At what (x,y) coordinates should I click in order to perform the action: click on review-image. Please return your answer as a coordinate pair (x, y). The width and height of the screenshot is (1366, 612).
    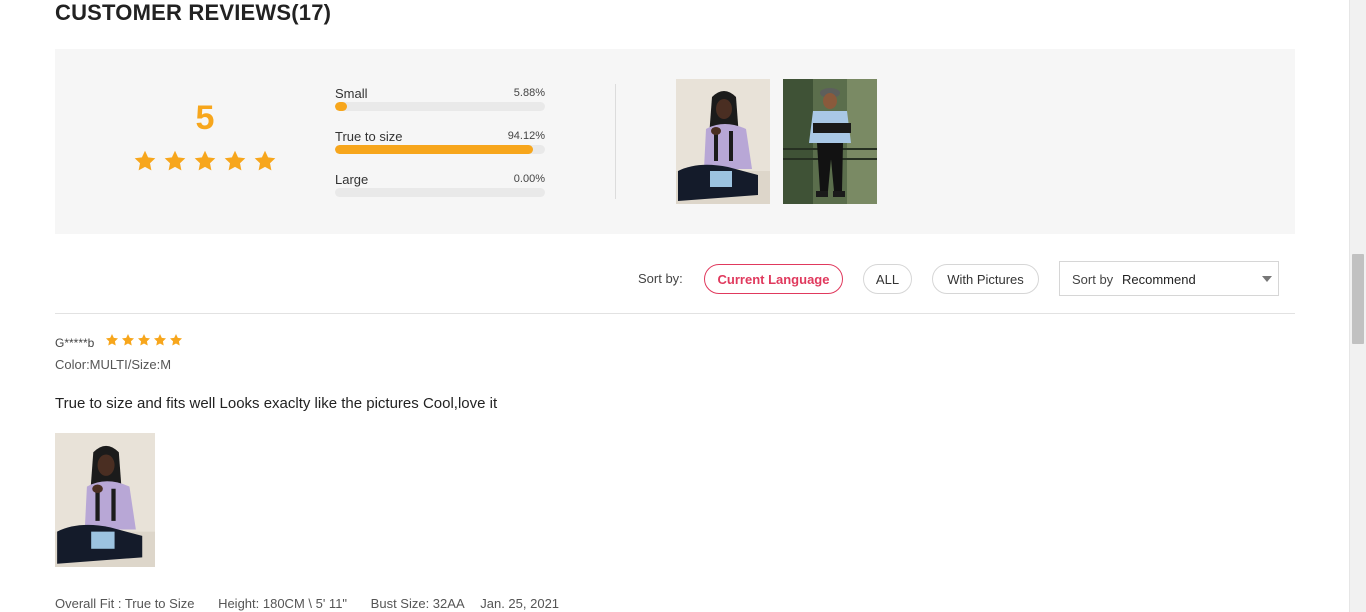
    Looking at the image, I should click on (105, 500).